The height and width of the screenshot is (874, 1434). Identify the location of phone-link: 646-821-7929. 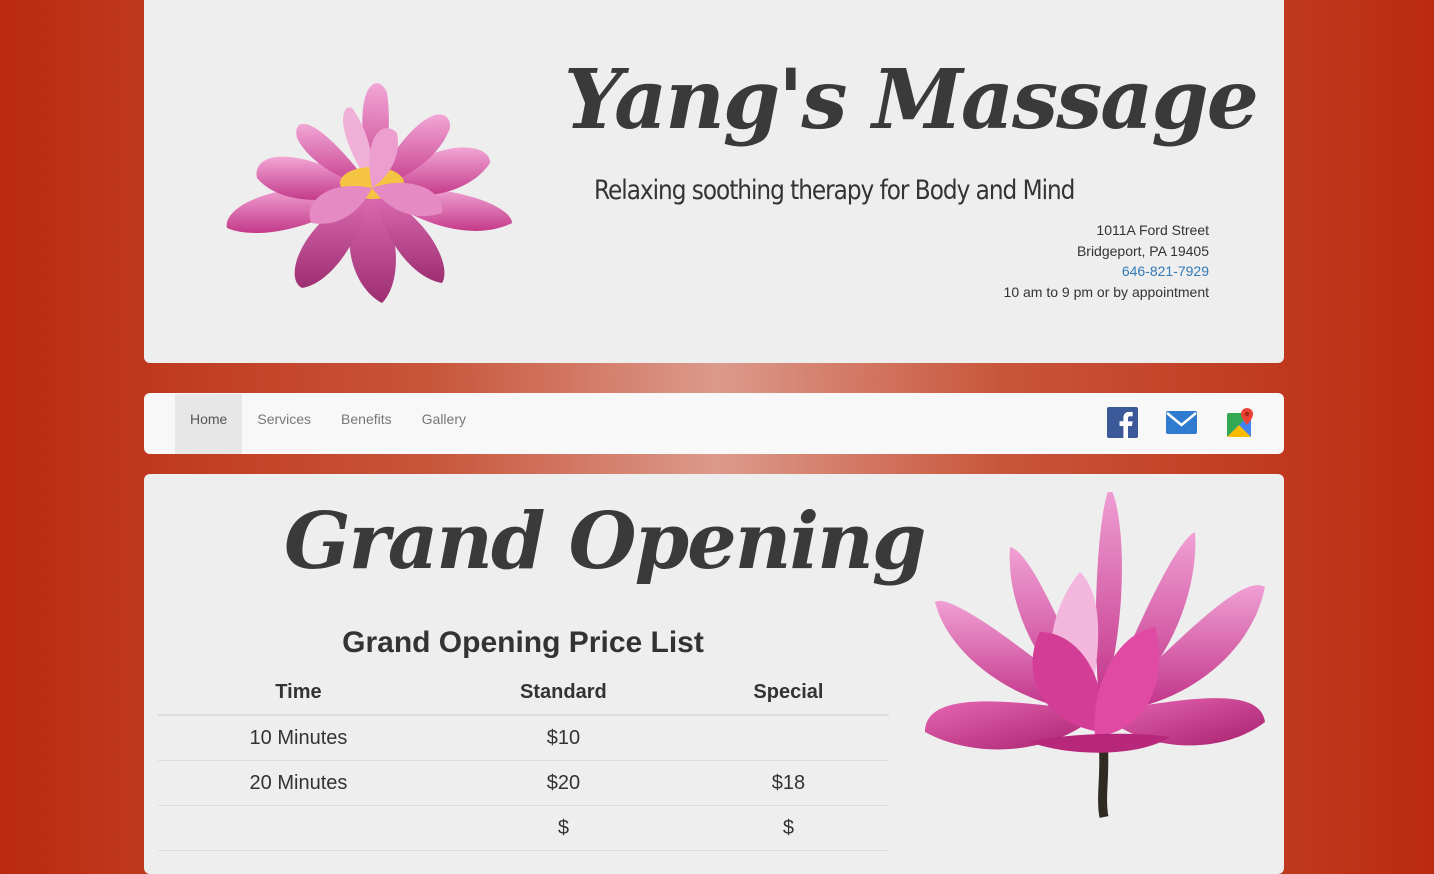
(1165, 271).